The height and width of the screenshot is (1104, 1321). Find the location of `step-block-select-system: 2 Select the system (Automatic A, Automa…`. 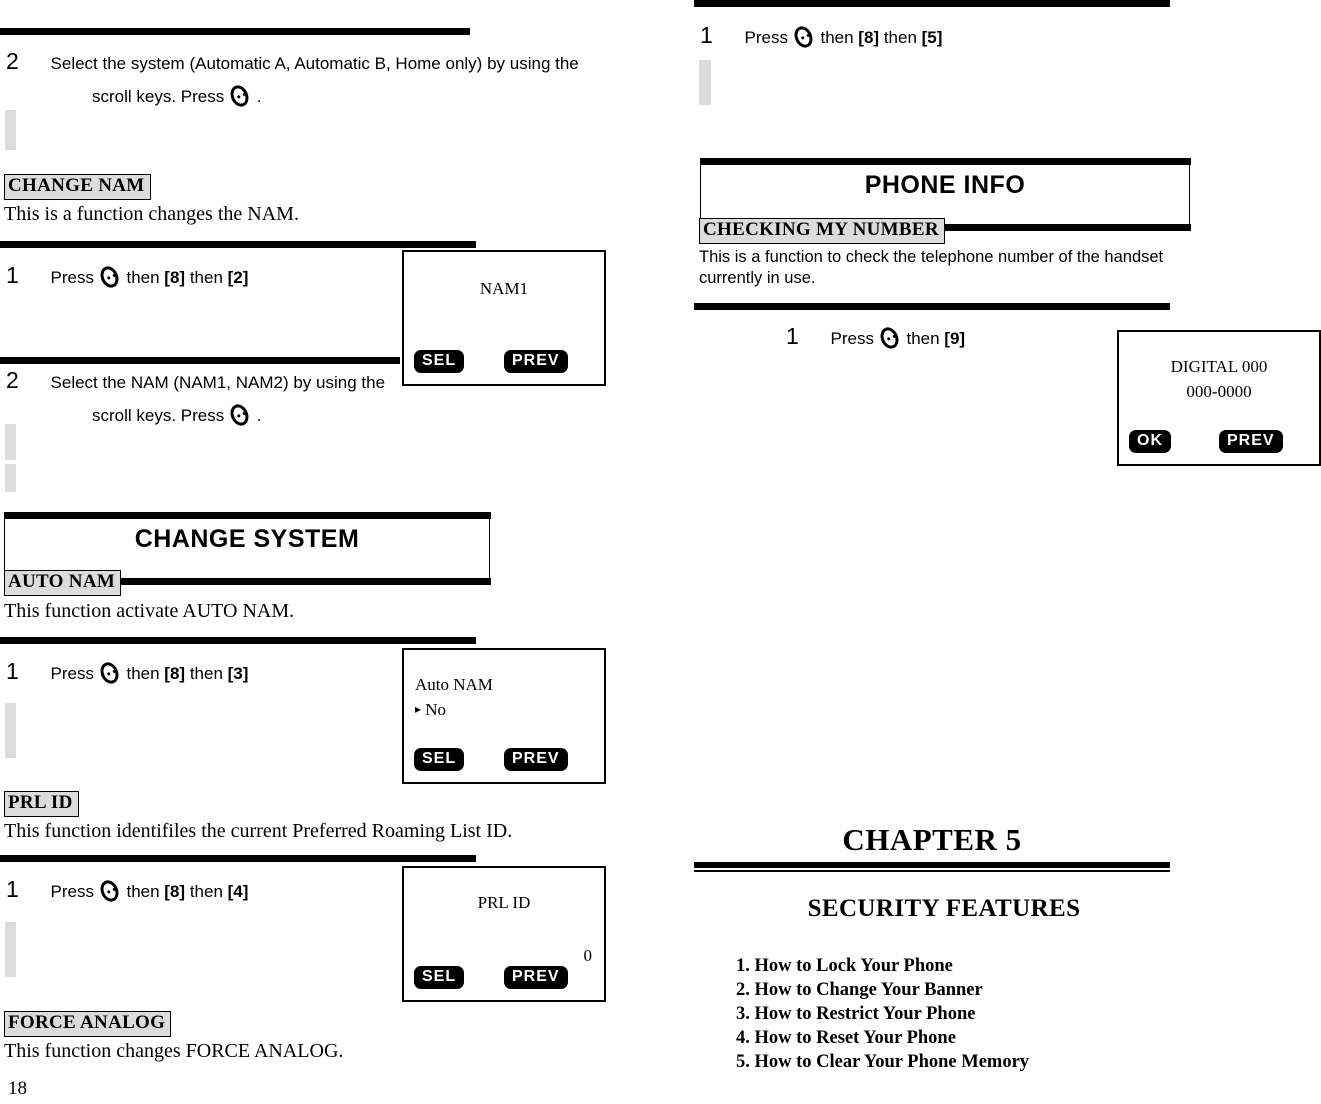

step-block-select-system: 2 Select the system (Automatic A, Automa… is located at coordinates (311, 77).